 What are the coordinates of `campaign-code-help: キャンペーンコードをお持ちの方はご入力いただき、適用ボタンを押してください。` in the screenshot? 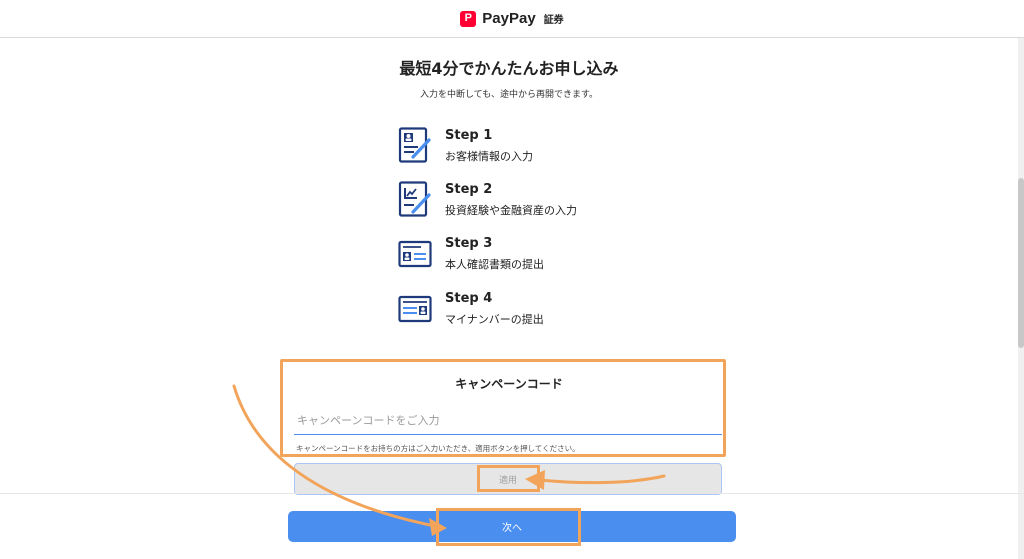 It's located at (438, 448).